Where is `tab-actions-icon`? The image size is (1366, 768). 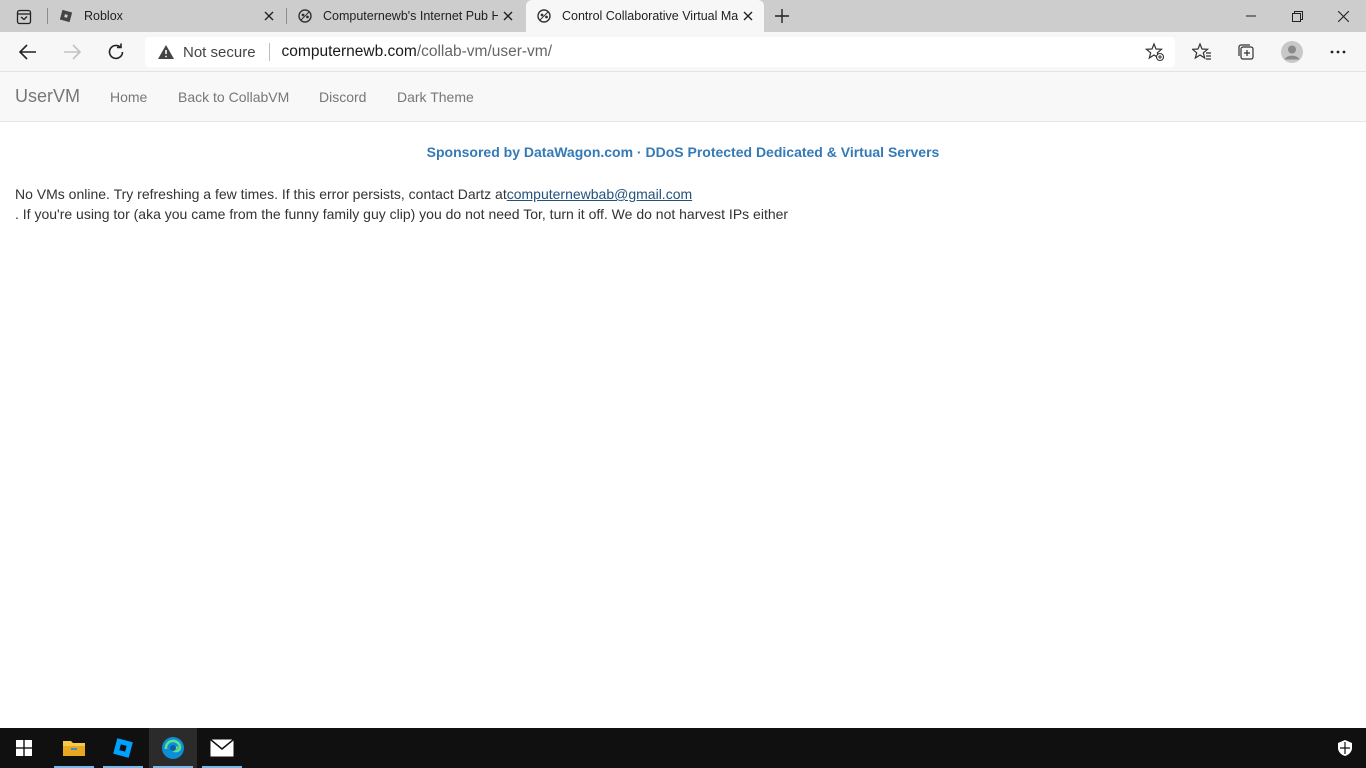 tab-actions-icon is located at coordinates (24, 17).